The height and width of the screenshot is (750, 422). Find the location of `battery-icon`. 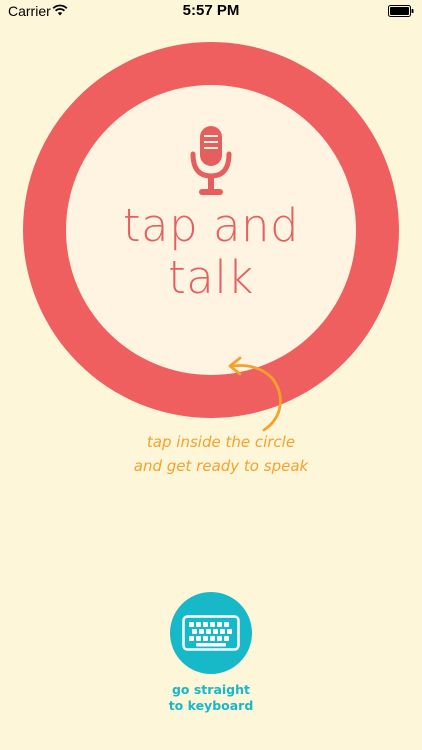

battery-icon is located at coordinates (401, 11).